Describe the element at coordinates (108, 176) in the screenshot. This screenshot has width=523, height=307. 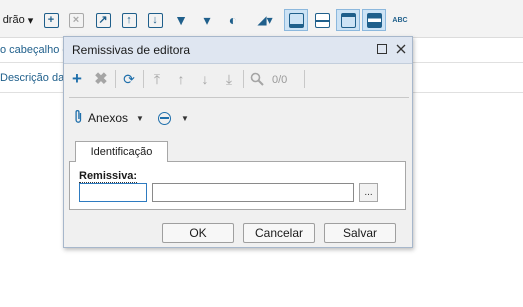
I see `remissiva-label: Remissiva:` at that location.